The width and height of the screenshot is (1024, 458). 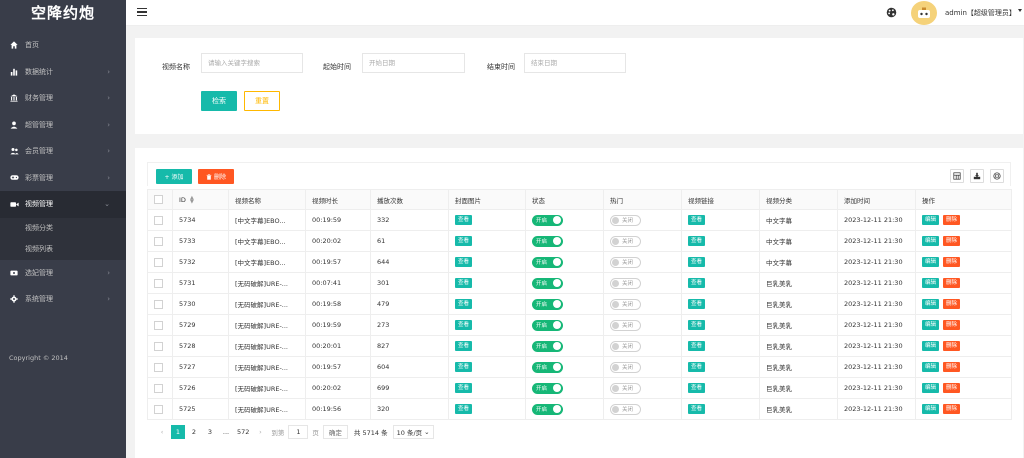 What do you see at coordinates (575, 63) in the screenshot?
I see `end-date-input: 结束日期` at bounding box center [575, 63].